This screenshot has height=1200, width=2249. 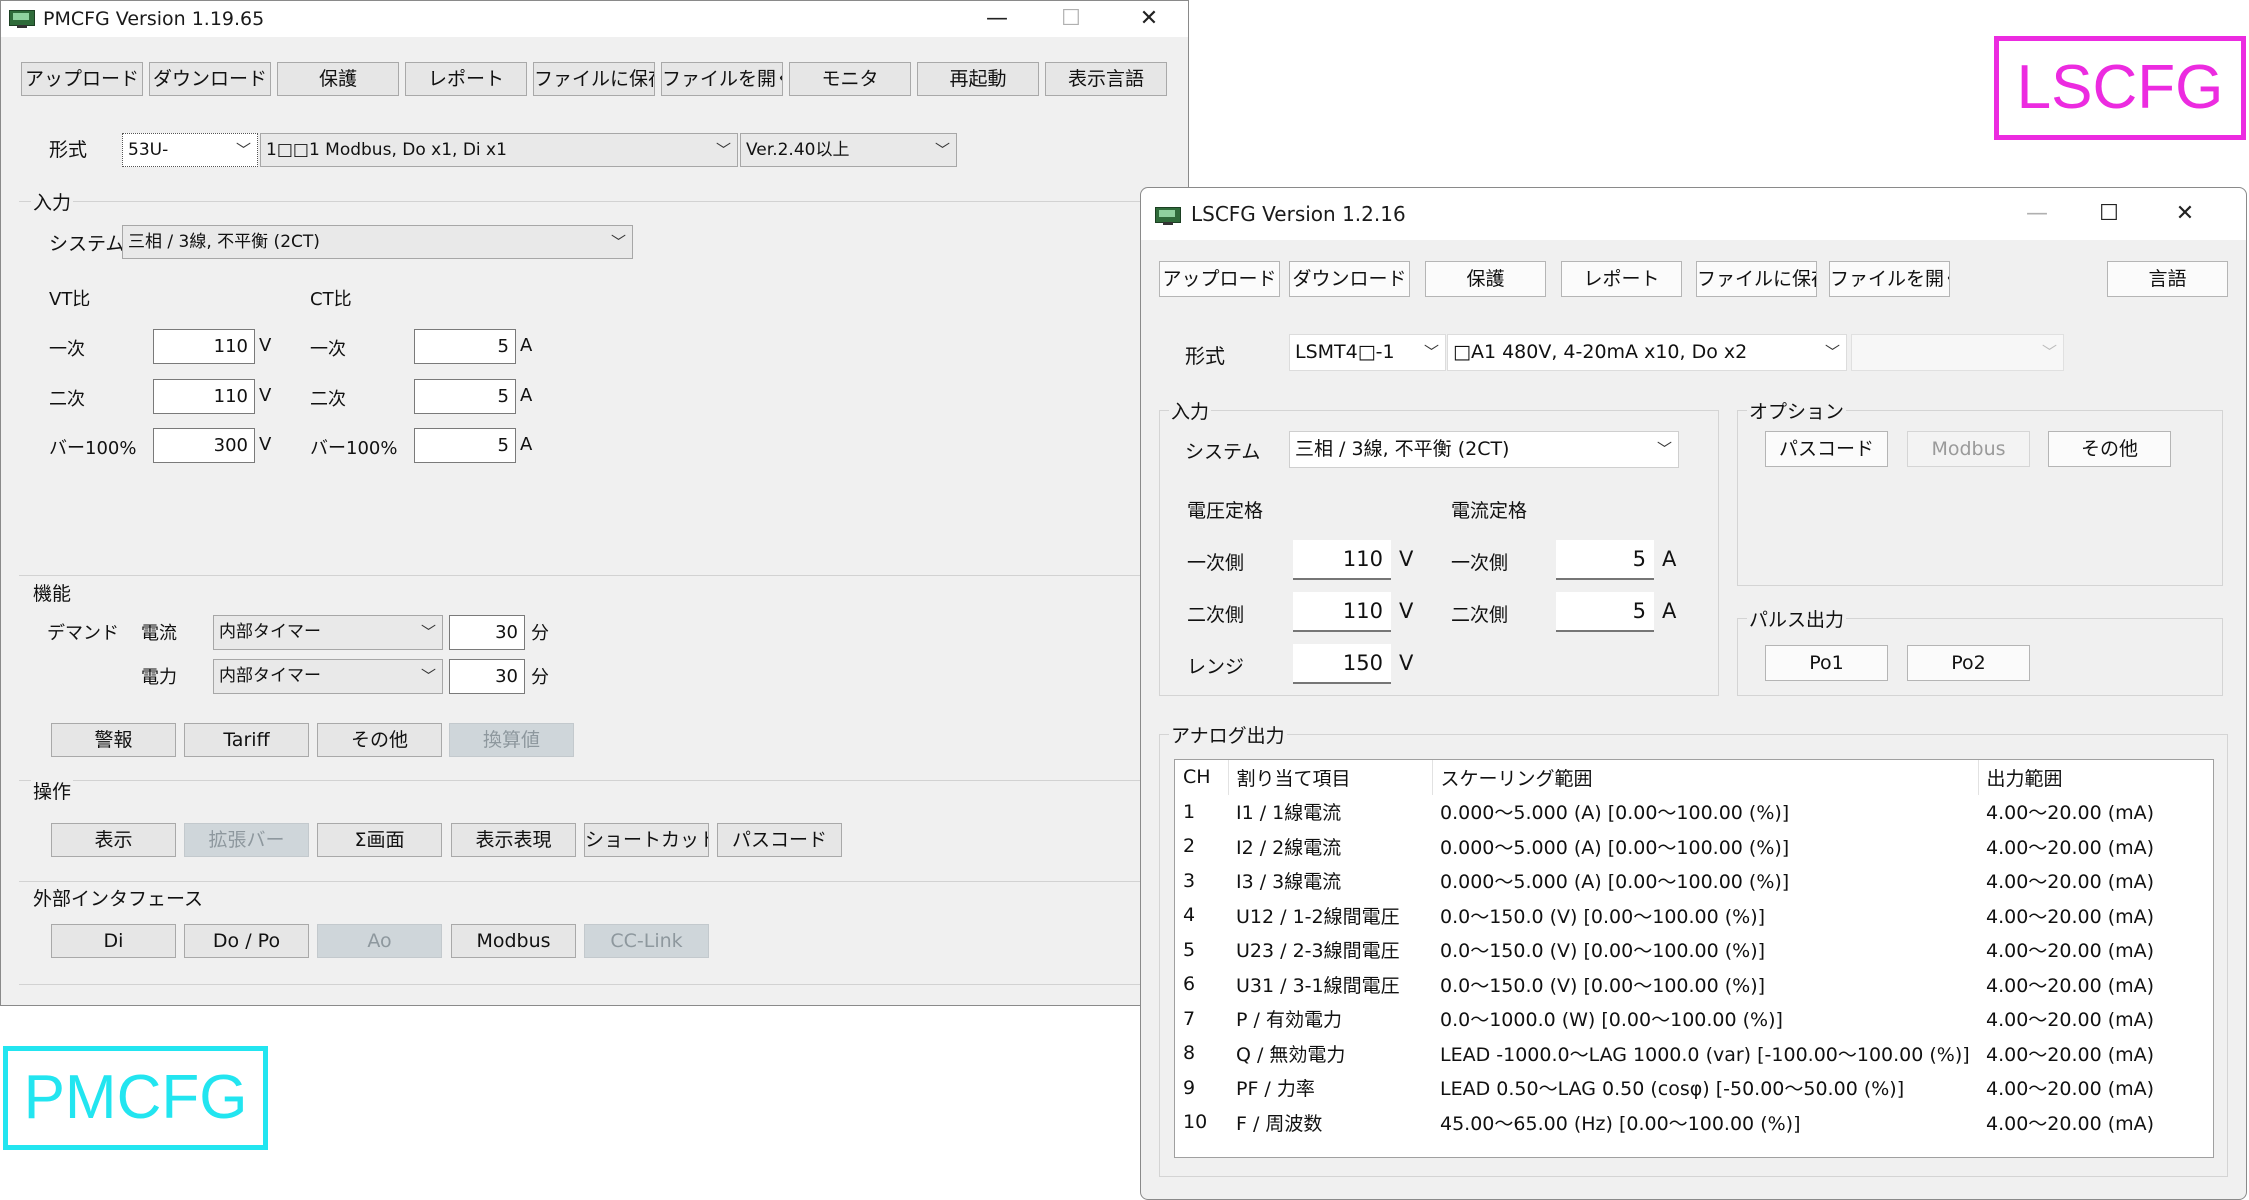 What do you see at coordinates (1202, 777) in the screenshot?
I see `column-header-ch: CH` at bounding box center [1202, 777].